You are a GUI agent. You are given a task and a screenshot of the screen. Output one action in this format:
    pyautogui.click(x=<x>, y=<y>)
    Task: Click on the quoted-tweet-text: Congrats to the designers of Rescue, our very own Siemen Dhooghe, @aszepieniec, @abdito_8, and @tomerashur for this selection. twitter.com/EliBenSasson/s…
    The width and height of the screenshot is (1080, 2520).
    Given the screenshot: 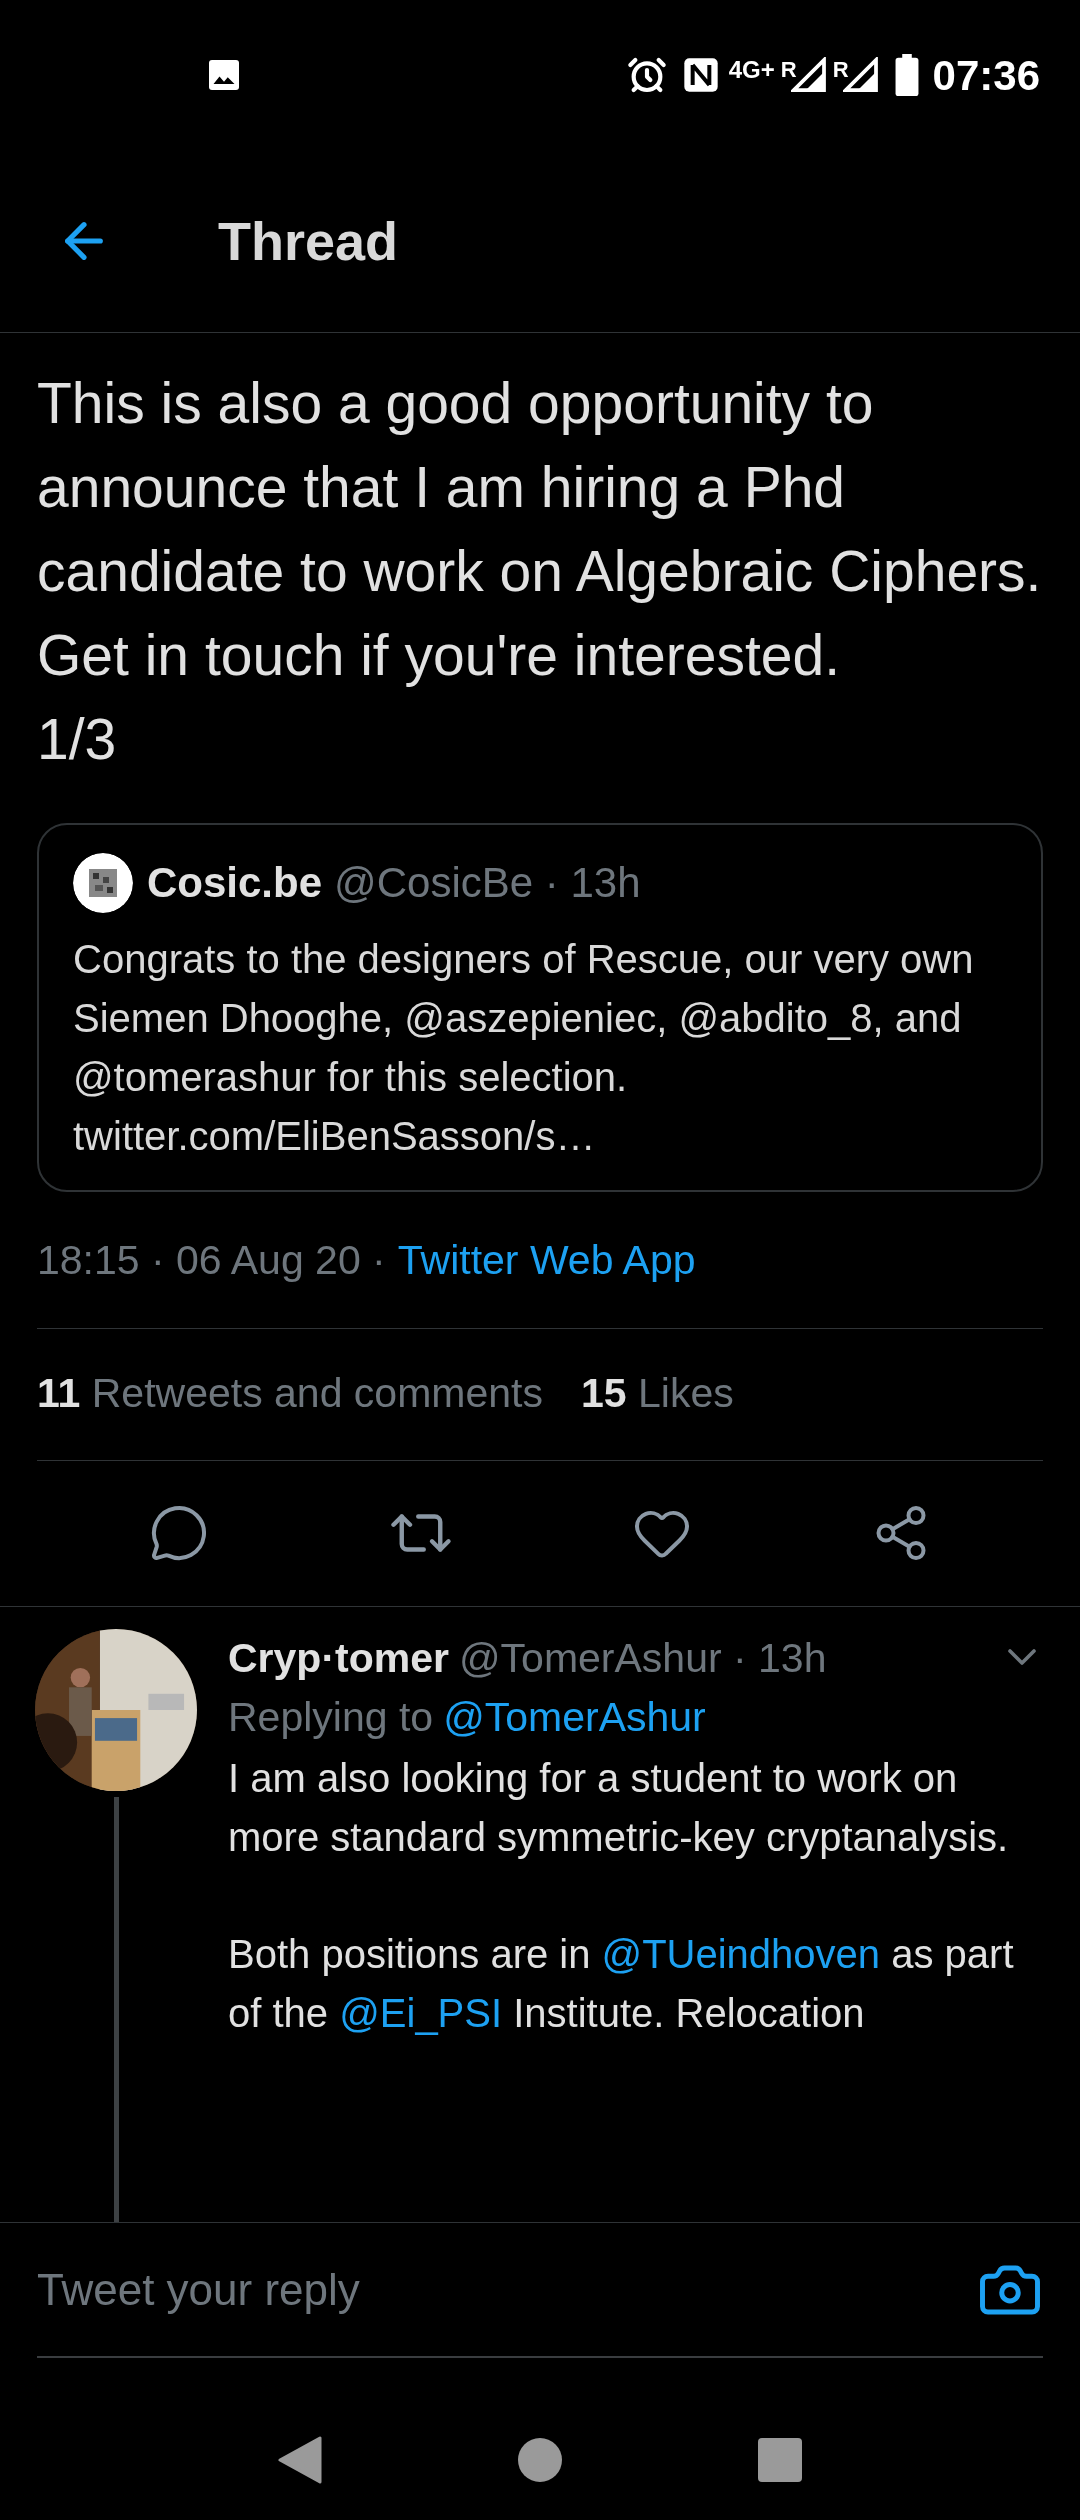 What is the action you would take?
    pyautogui.click(x=524, y=1048)
    